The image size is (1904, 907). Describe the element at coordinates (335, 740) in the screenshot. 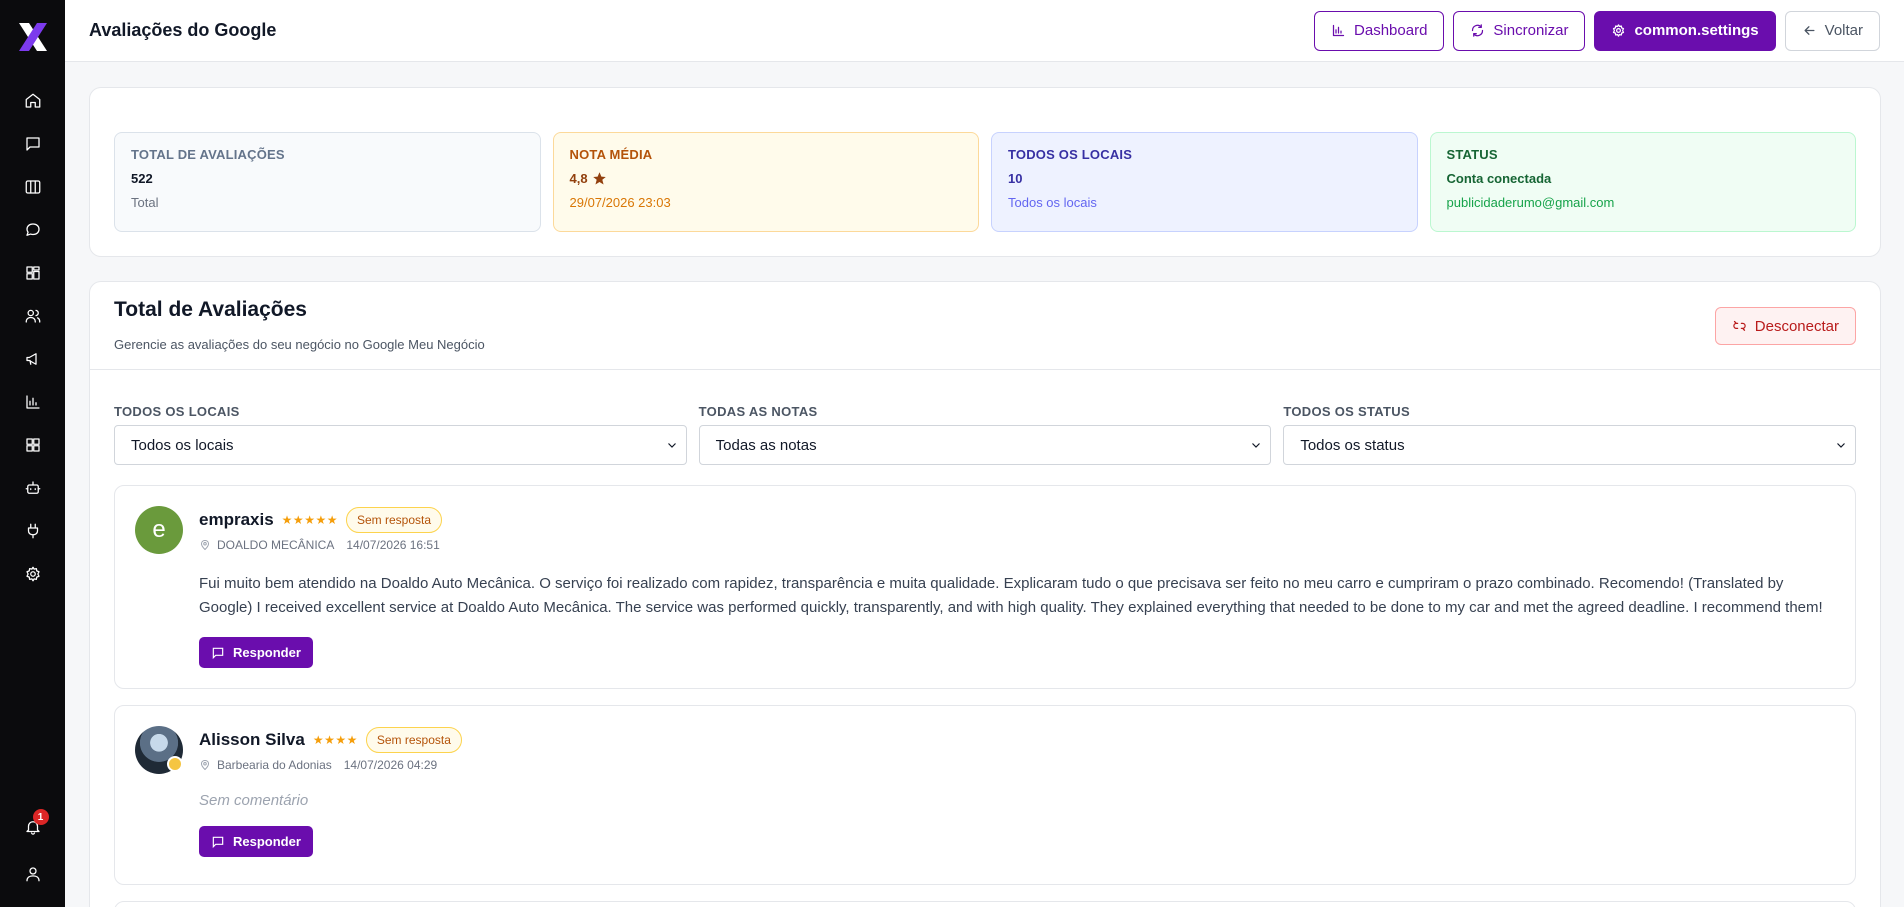

I see `rating-stars: ★★★★` at that location.